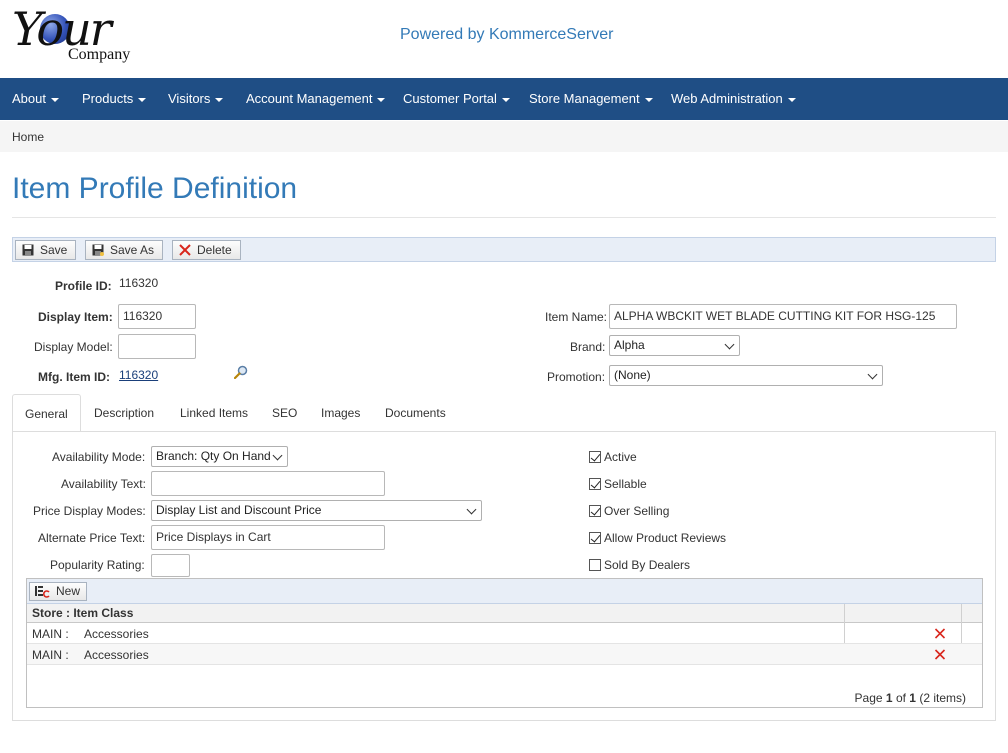 The image size is (1008, 753). I want to click on popularity-rating-label: Popularity Rating:, so click(97, 565).